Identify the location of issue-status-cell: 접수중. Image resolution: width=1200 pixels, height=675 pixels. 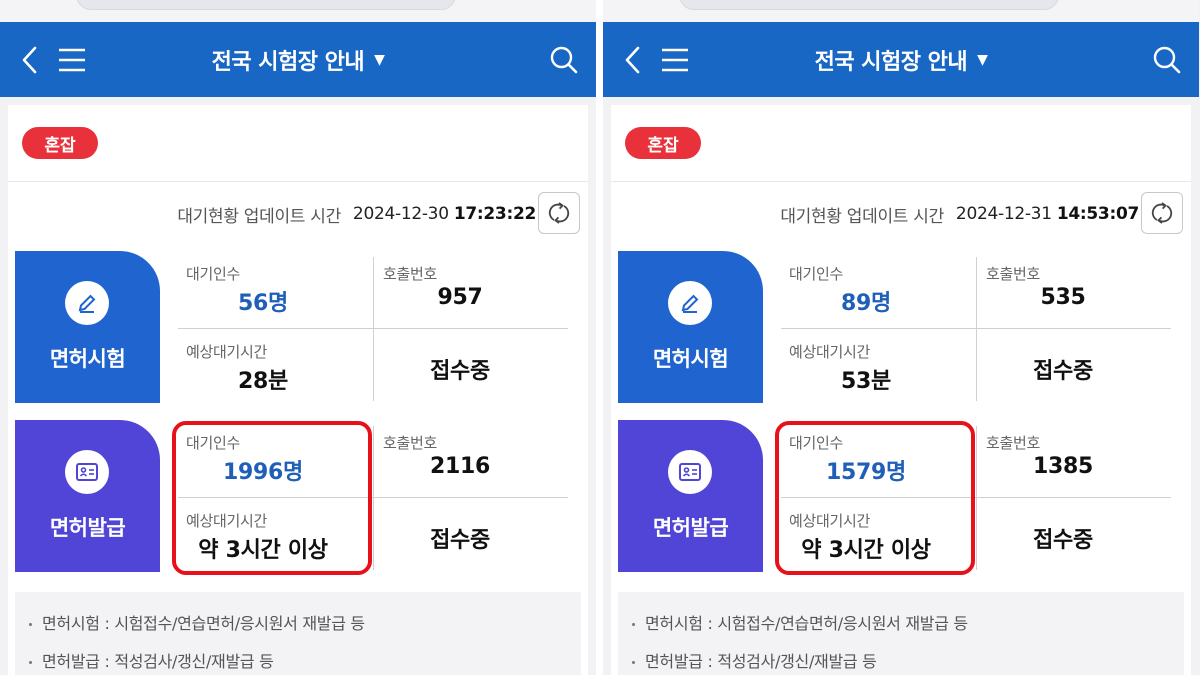
(460, 536).